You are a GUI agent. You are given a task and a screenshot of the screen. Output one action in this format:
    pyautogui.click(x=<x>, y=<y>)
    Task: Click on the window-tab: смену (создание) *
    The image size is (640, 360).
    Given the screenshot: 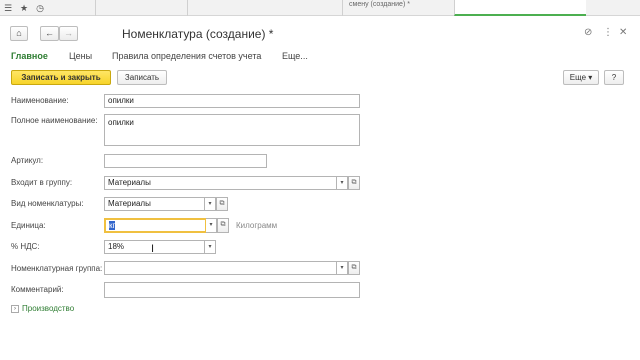 What is the action you would take?
    pyautogui.click(x=398, y=8)
    